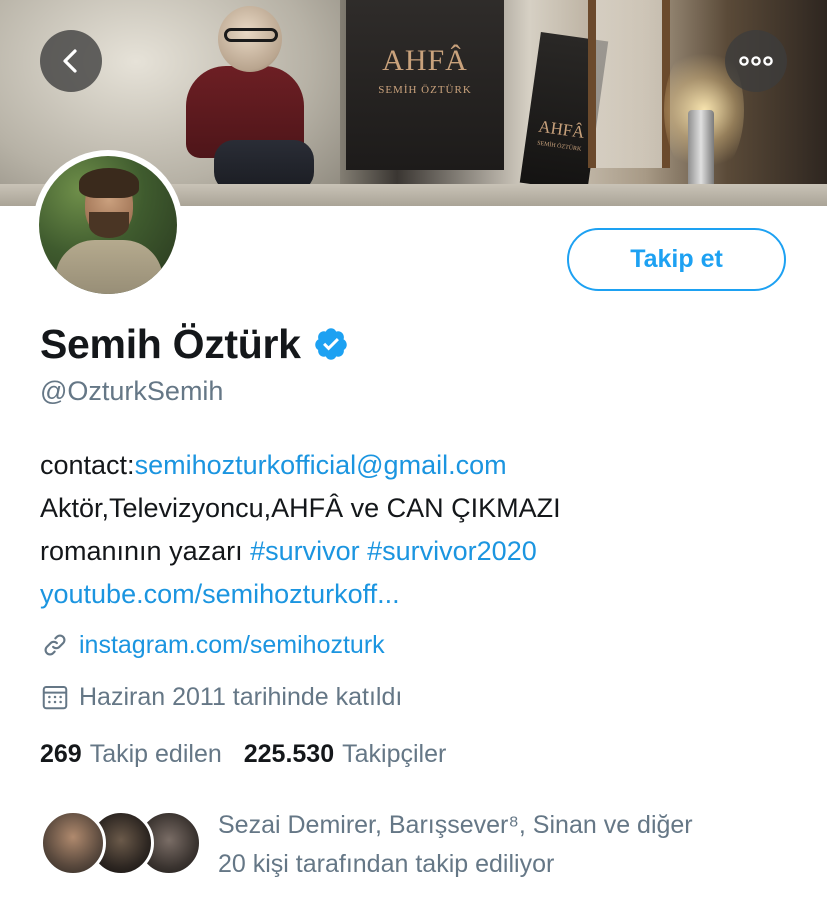 The height and width of the screenshot is (918, 827). I want to click on hashtag-link-survivor2020: #survivor2020, so click(452, 551).